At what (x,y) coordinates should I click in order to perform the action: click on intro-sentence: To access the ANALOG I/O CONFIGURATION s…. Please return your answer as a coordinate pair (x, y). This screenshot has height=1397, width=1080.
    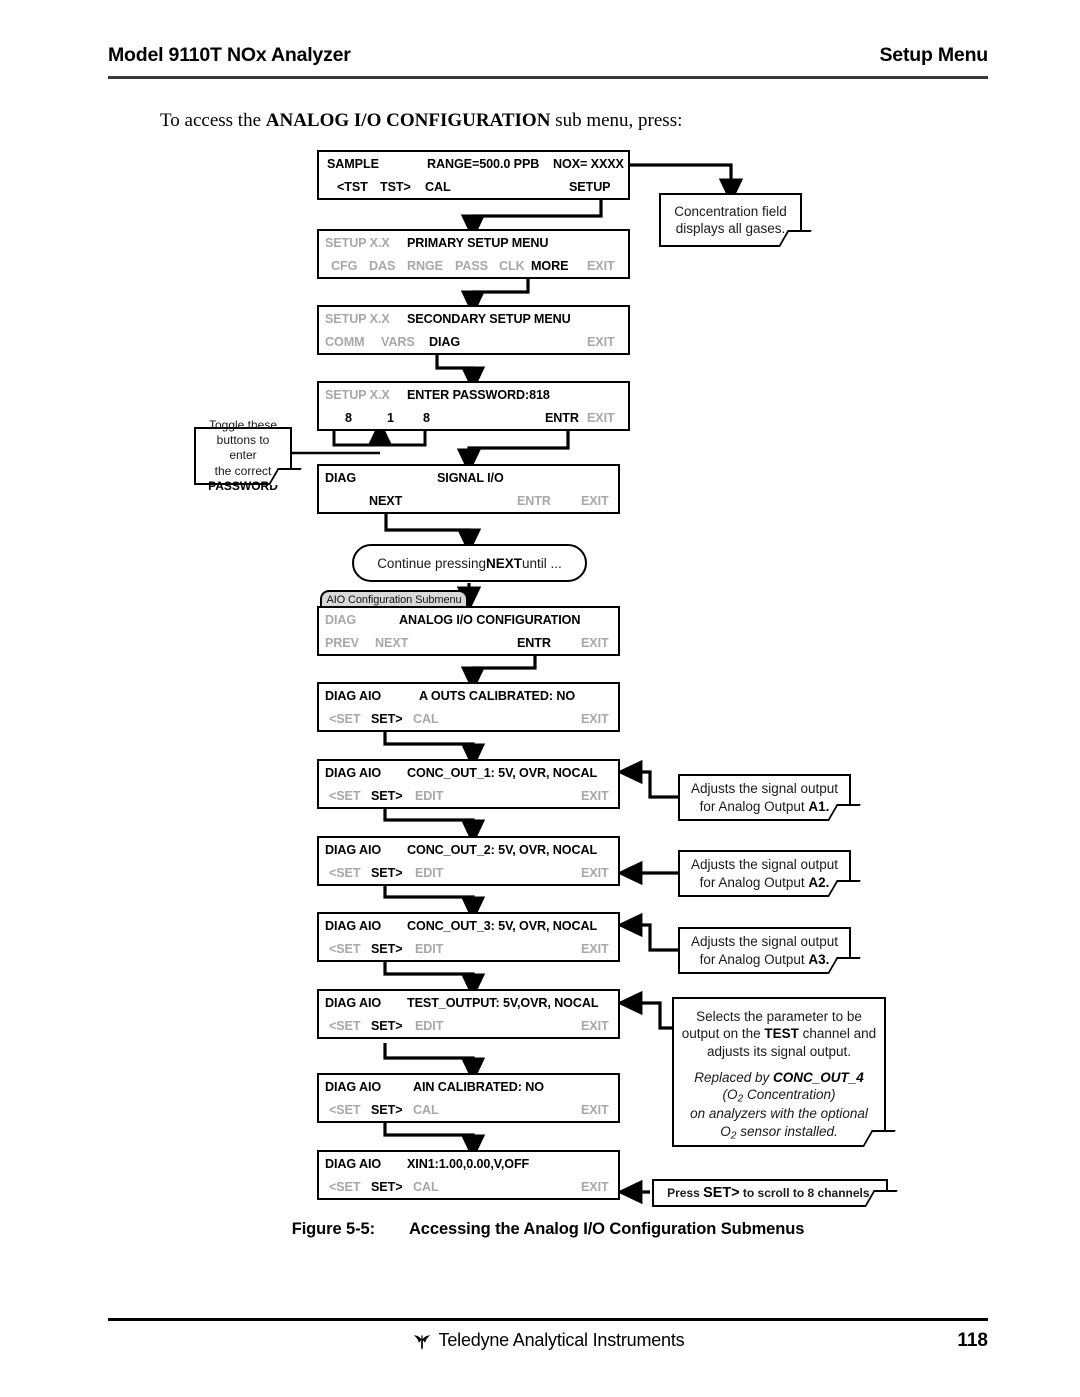
    Looking at the image, I should click on (421, 121).